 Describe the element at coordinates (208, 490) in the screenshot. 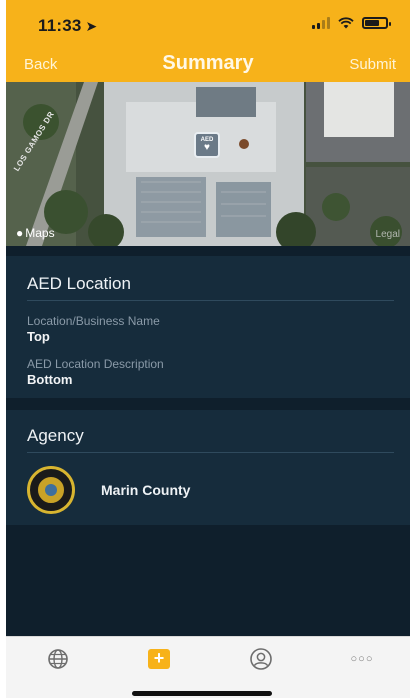

I see `agency-row: Marin County` at that location.